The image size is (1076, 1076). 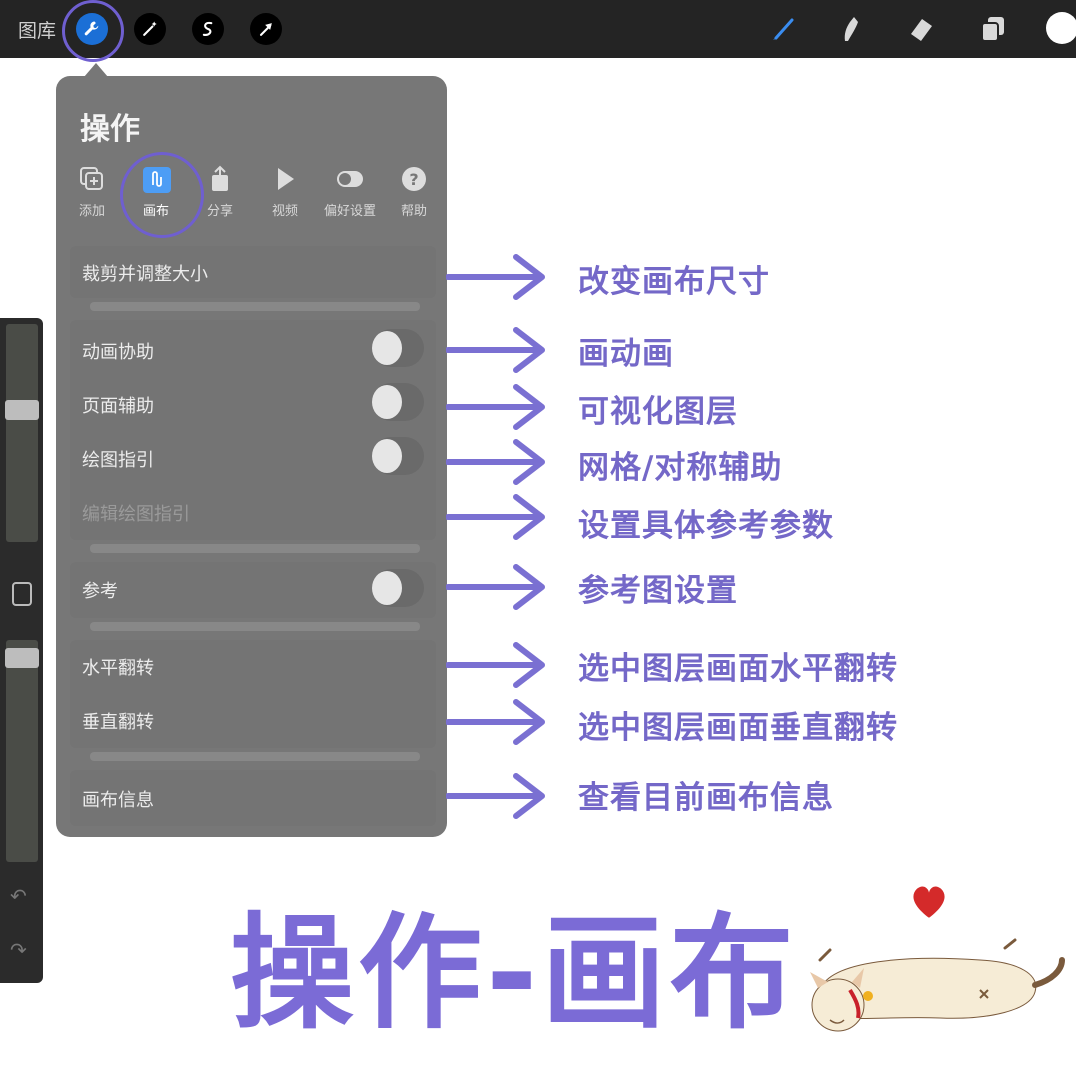 What do you see at coordinates (538, 31) in the screenshot?
I see `top-toolbar: 图库` at bounding box center [538, 31].